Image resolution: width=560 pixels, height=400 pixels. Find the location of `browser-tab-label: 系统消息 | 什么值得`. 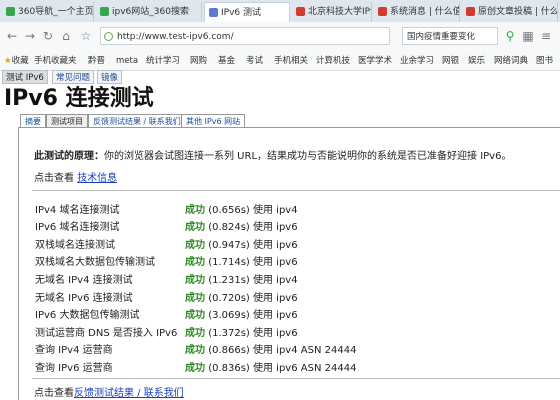

browser-tab-label: 系统消息 | 什么值得 is located at coordinates (424, 12).